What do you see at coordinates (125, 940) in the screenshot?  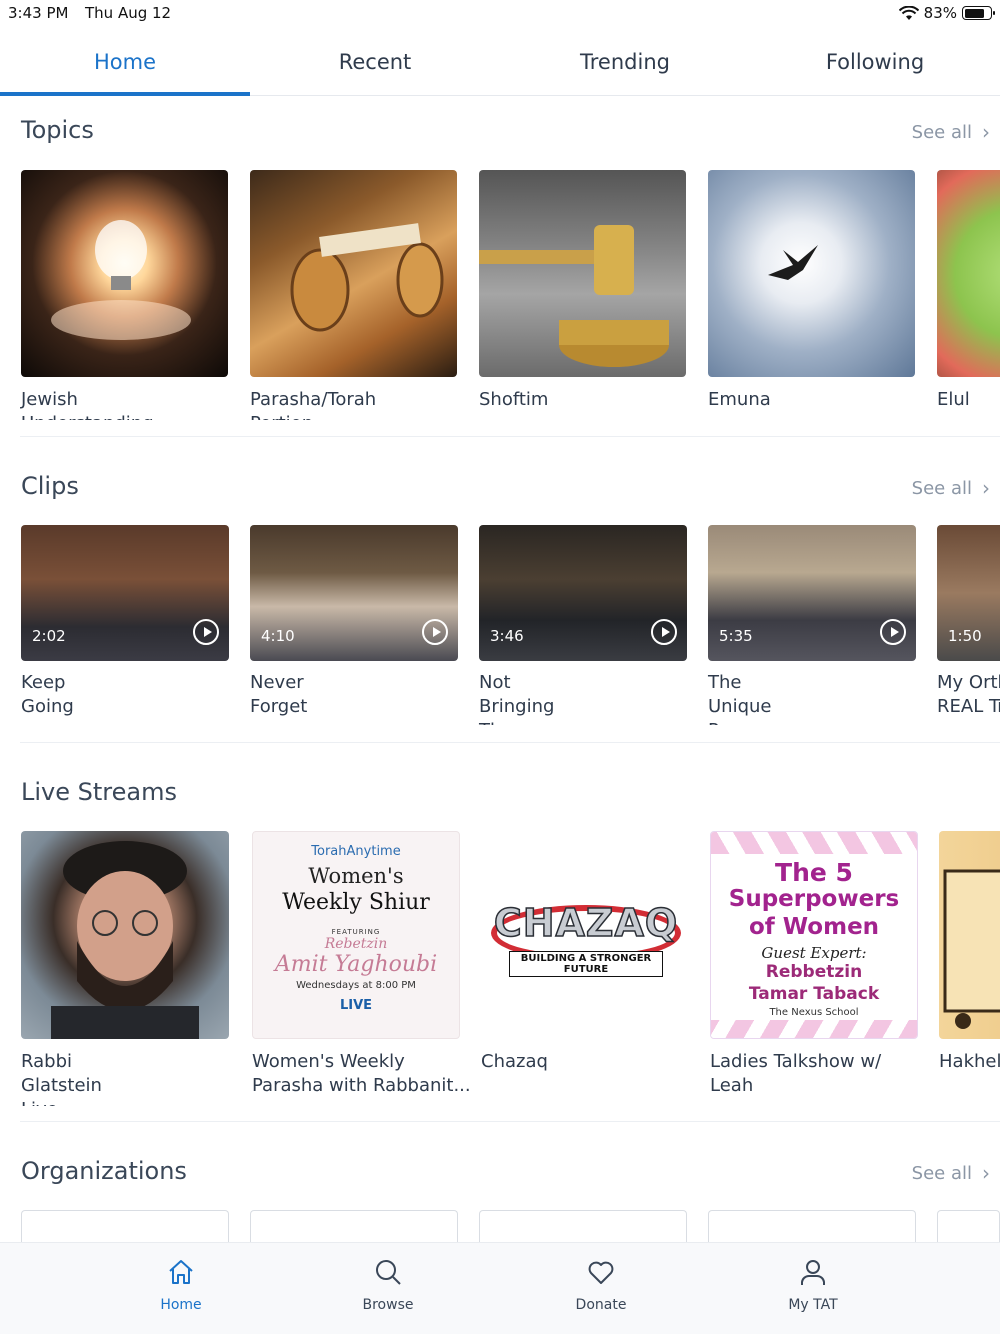 I see `rabbi-portrait` at bounding box center [125, 940].